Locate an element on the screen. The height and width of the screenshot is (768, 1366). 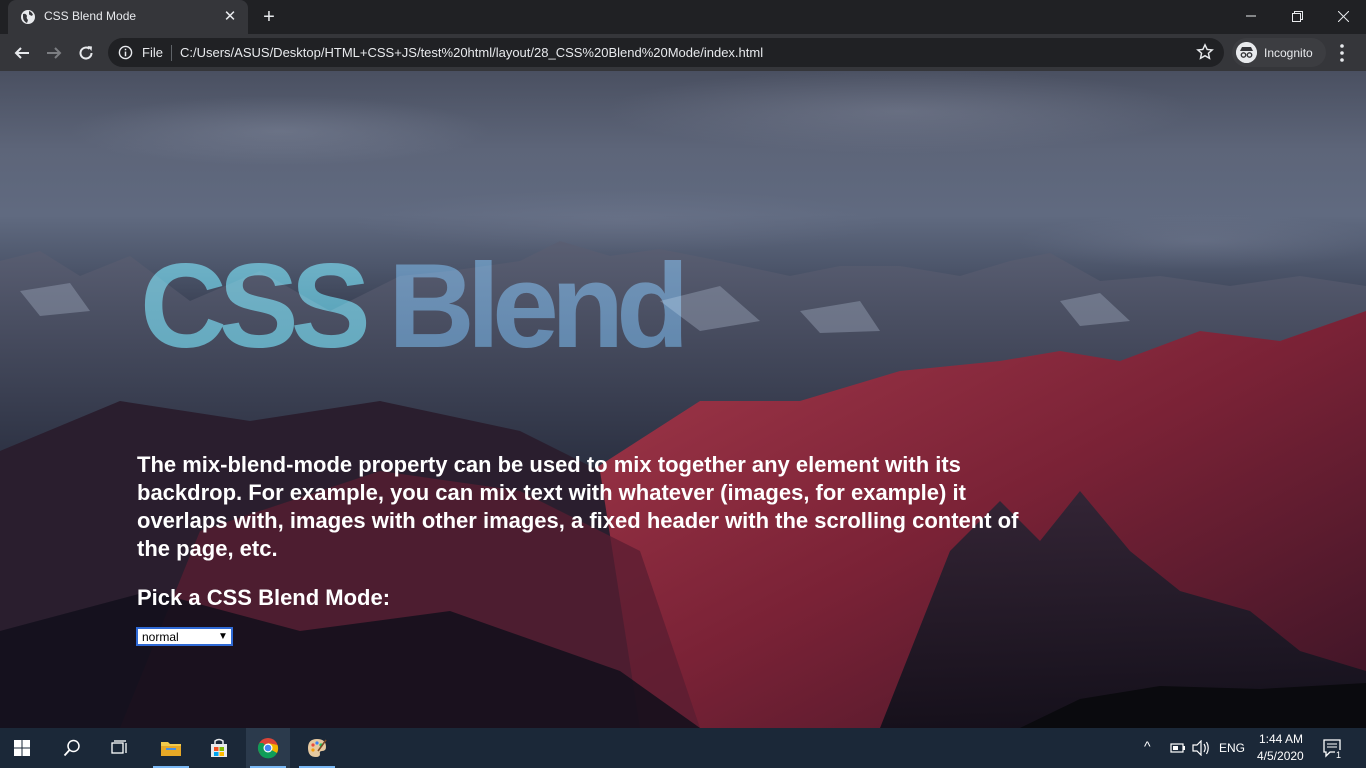
scheme-label: File is located at coordinates (152, 52).